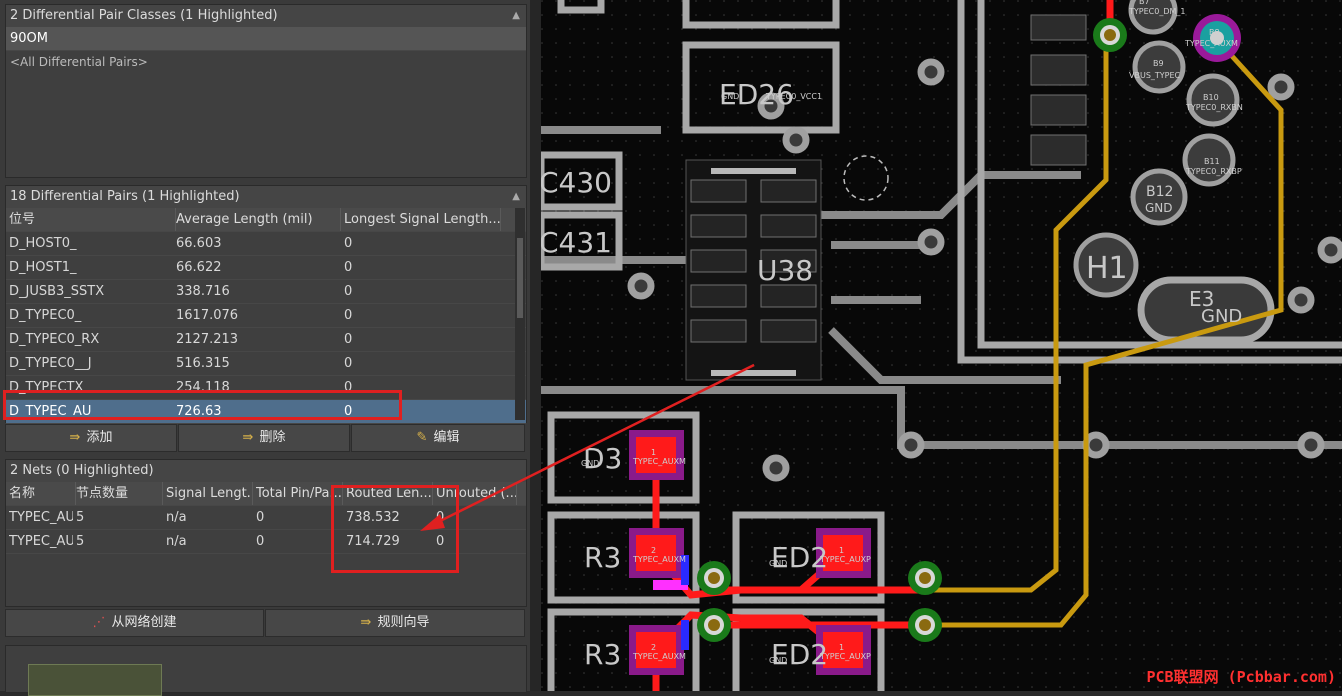 Image resolution: width=1342 pixels, height=696 pixels. I want to click on cell-avg-length: 516.315, so click(203, 363).